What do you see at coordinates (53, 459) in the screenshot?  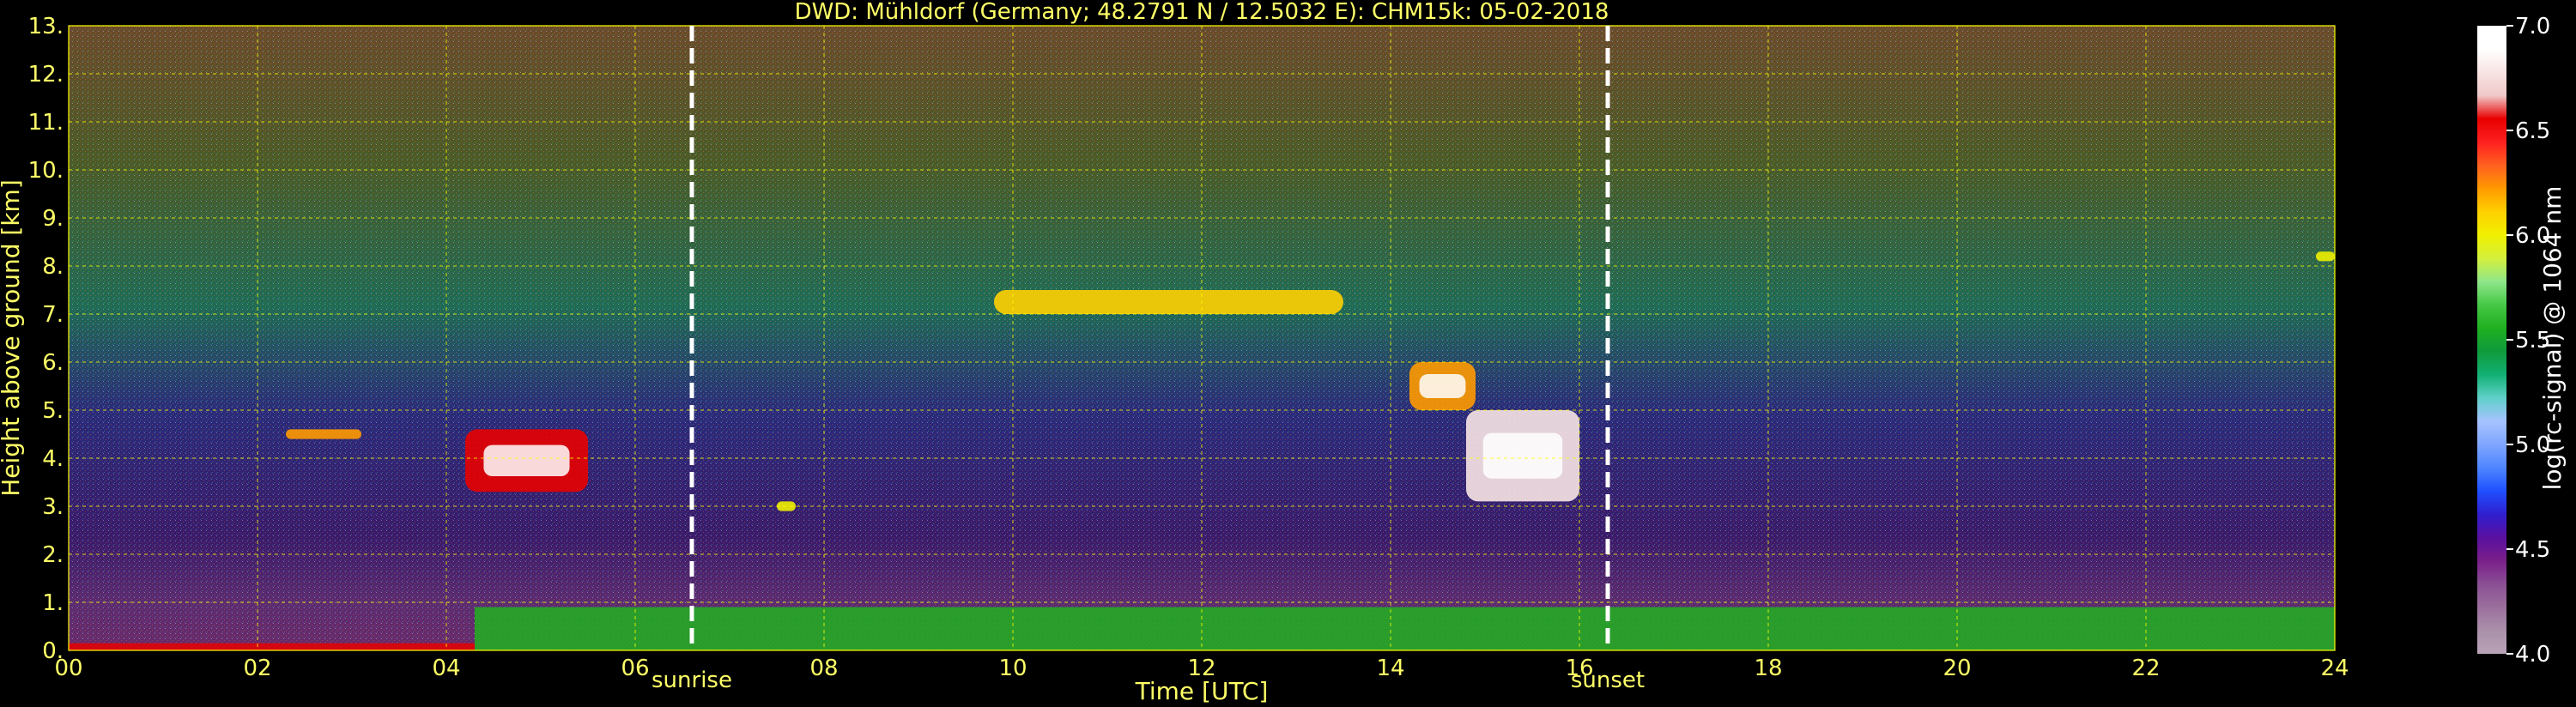 I see `y-tick-label: 4.` at bounding box center [53, 459].